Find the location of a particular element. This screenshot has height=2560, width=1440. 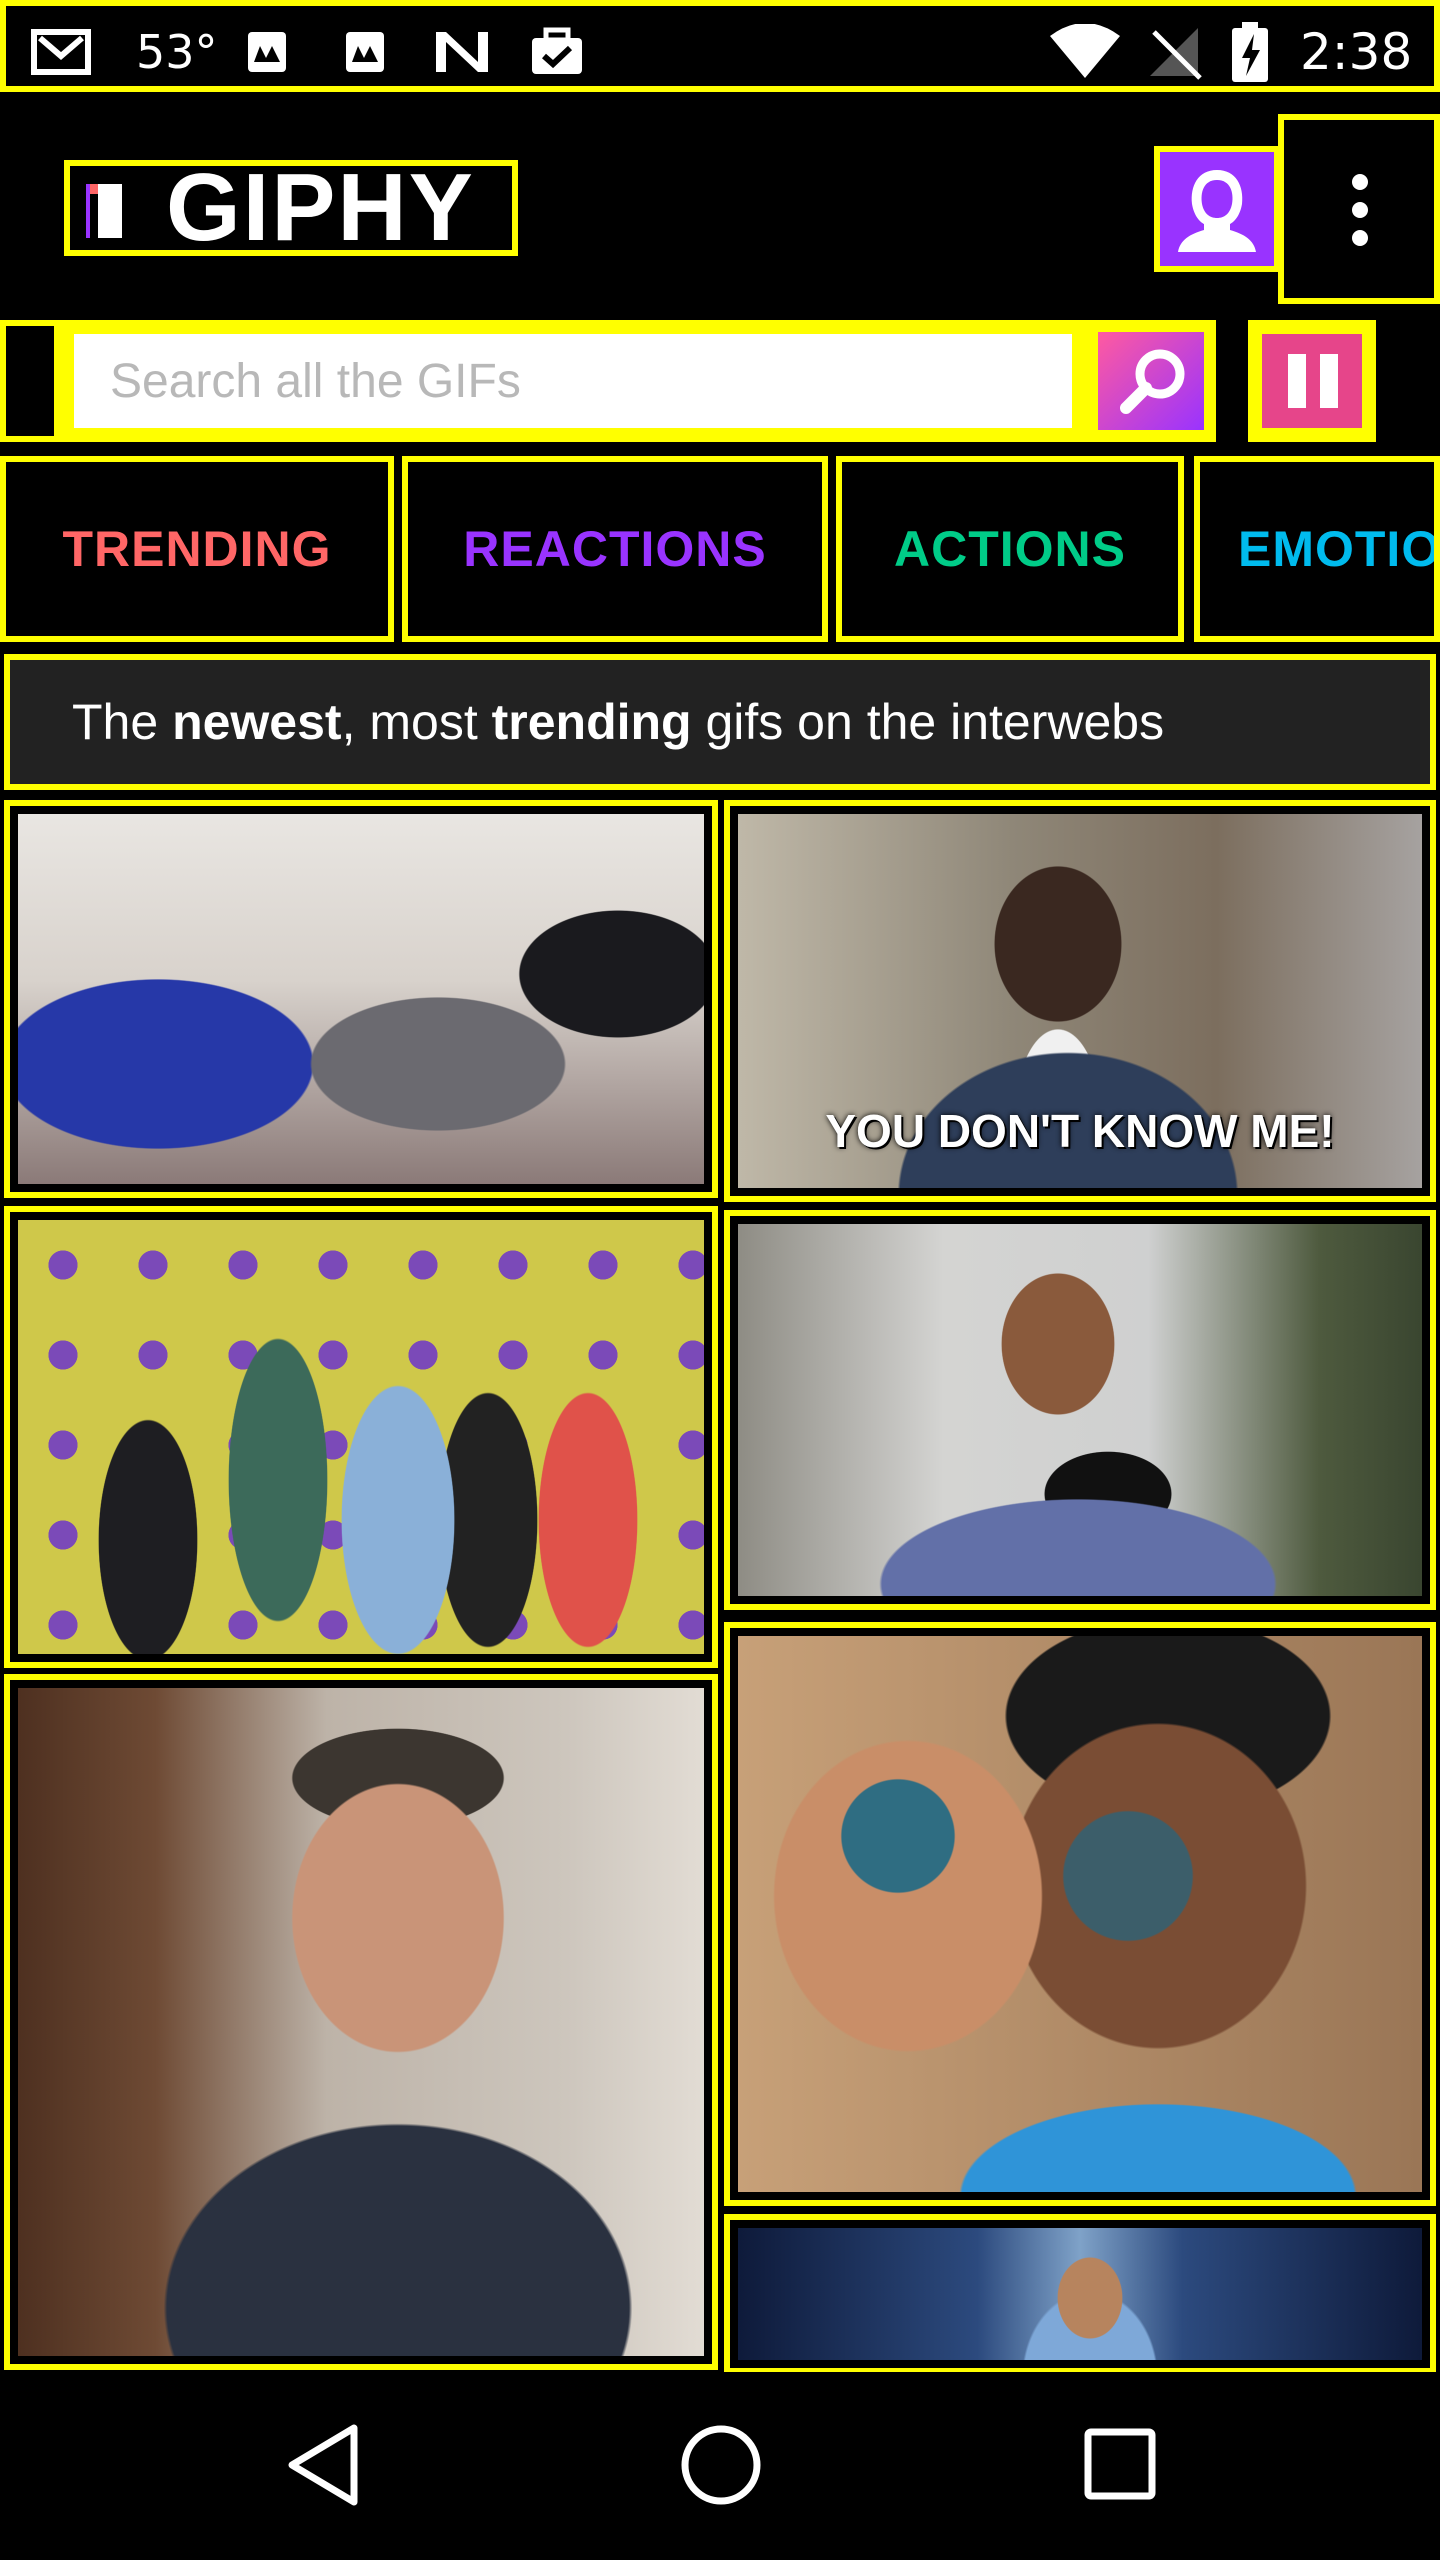

tab-label: ACTIONS is located at coordinates (1010, 549).